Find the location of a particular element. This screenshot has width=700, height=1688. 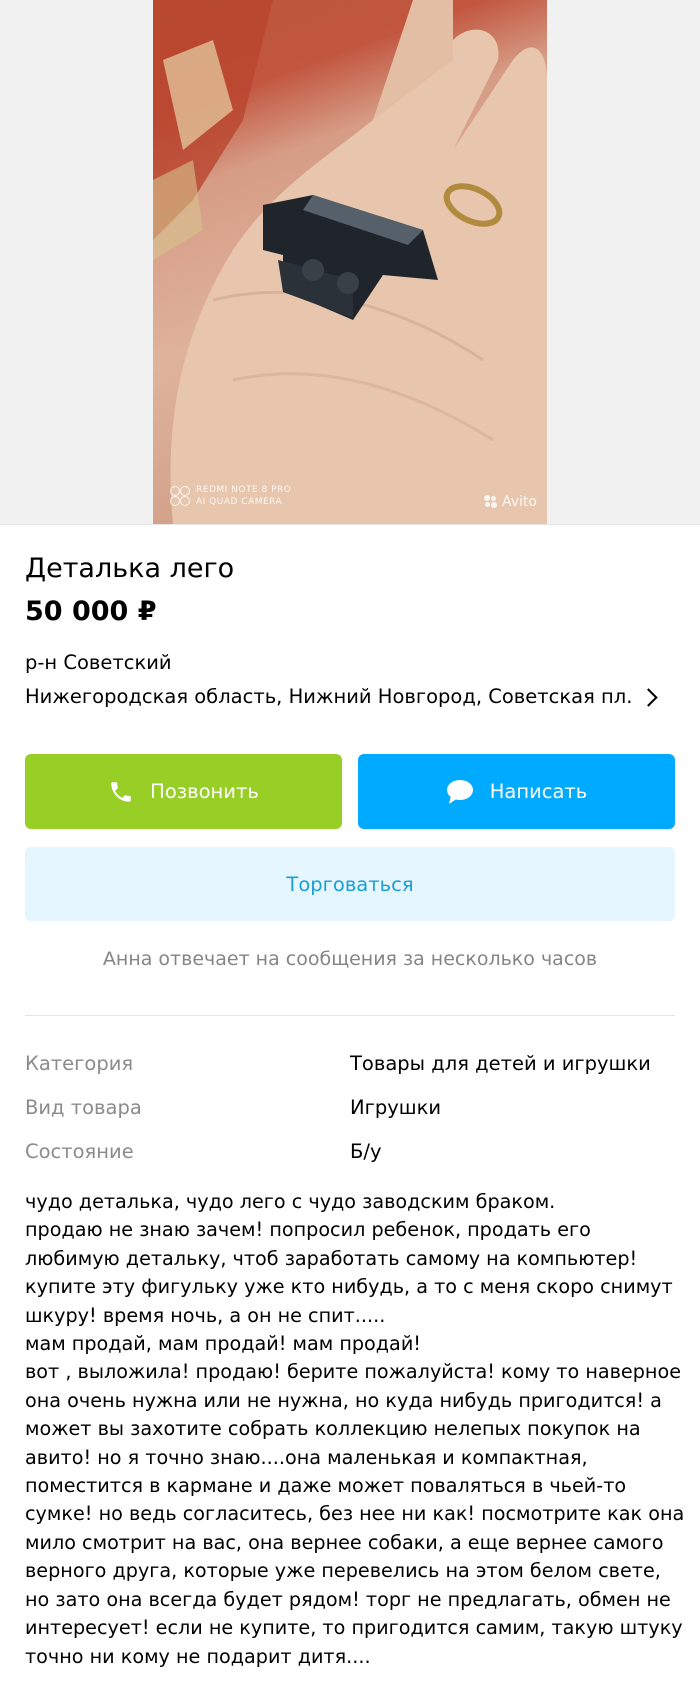

chevron-right-icon is located at coordinates (649, 697).